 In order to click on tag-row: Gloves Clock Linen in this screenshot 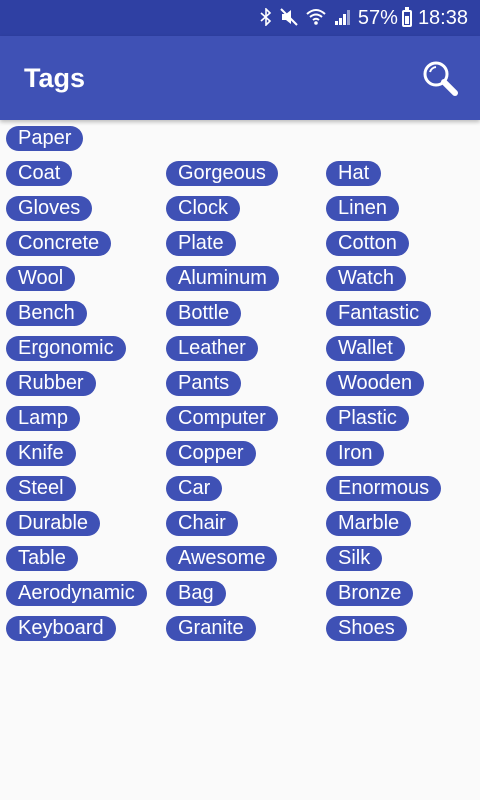, I will do `click(240, 208)`.